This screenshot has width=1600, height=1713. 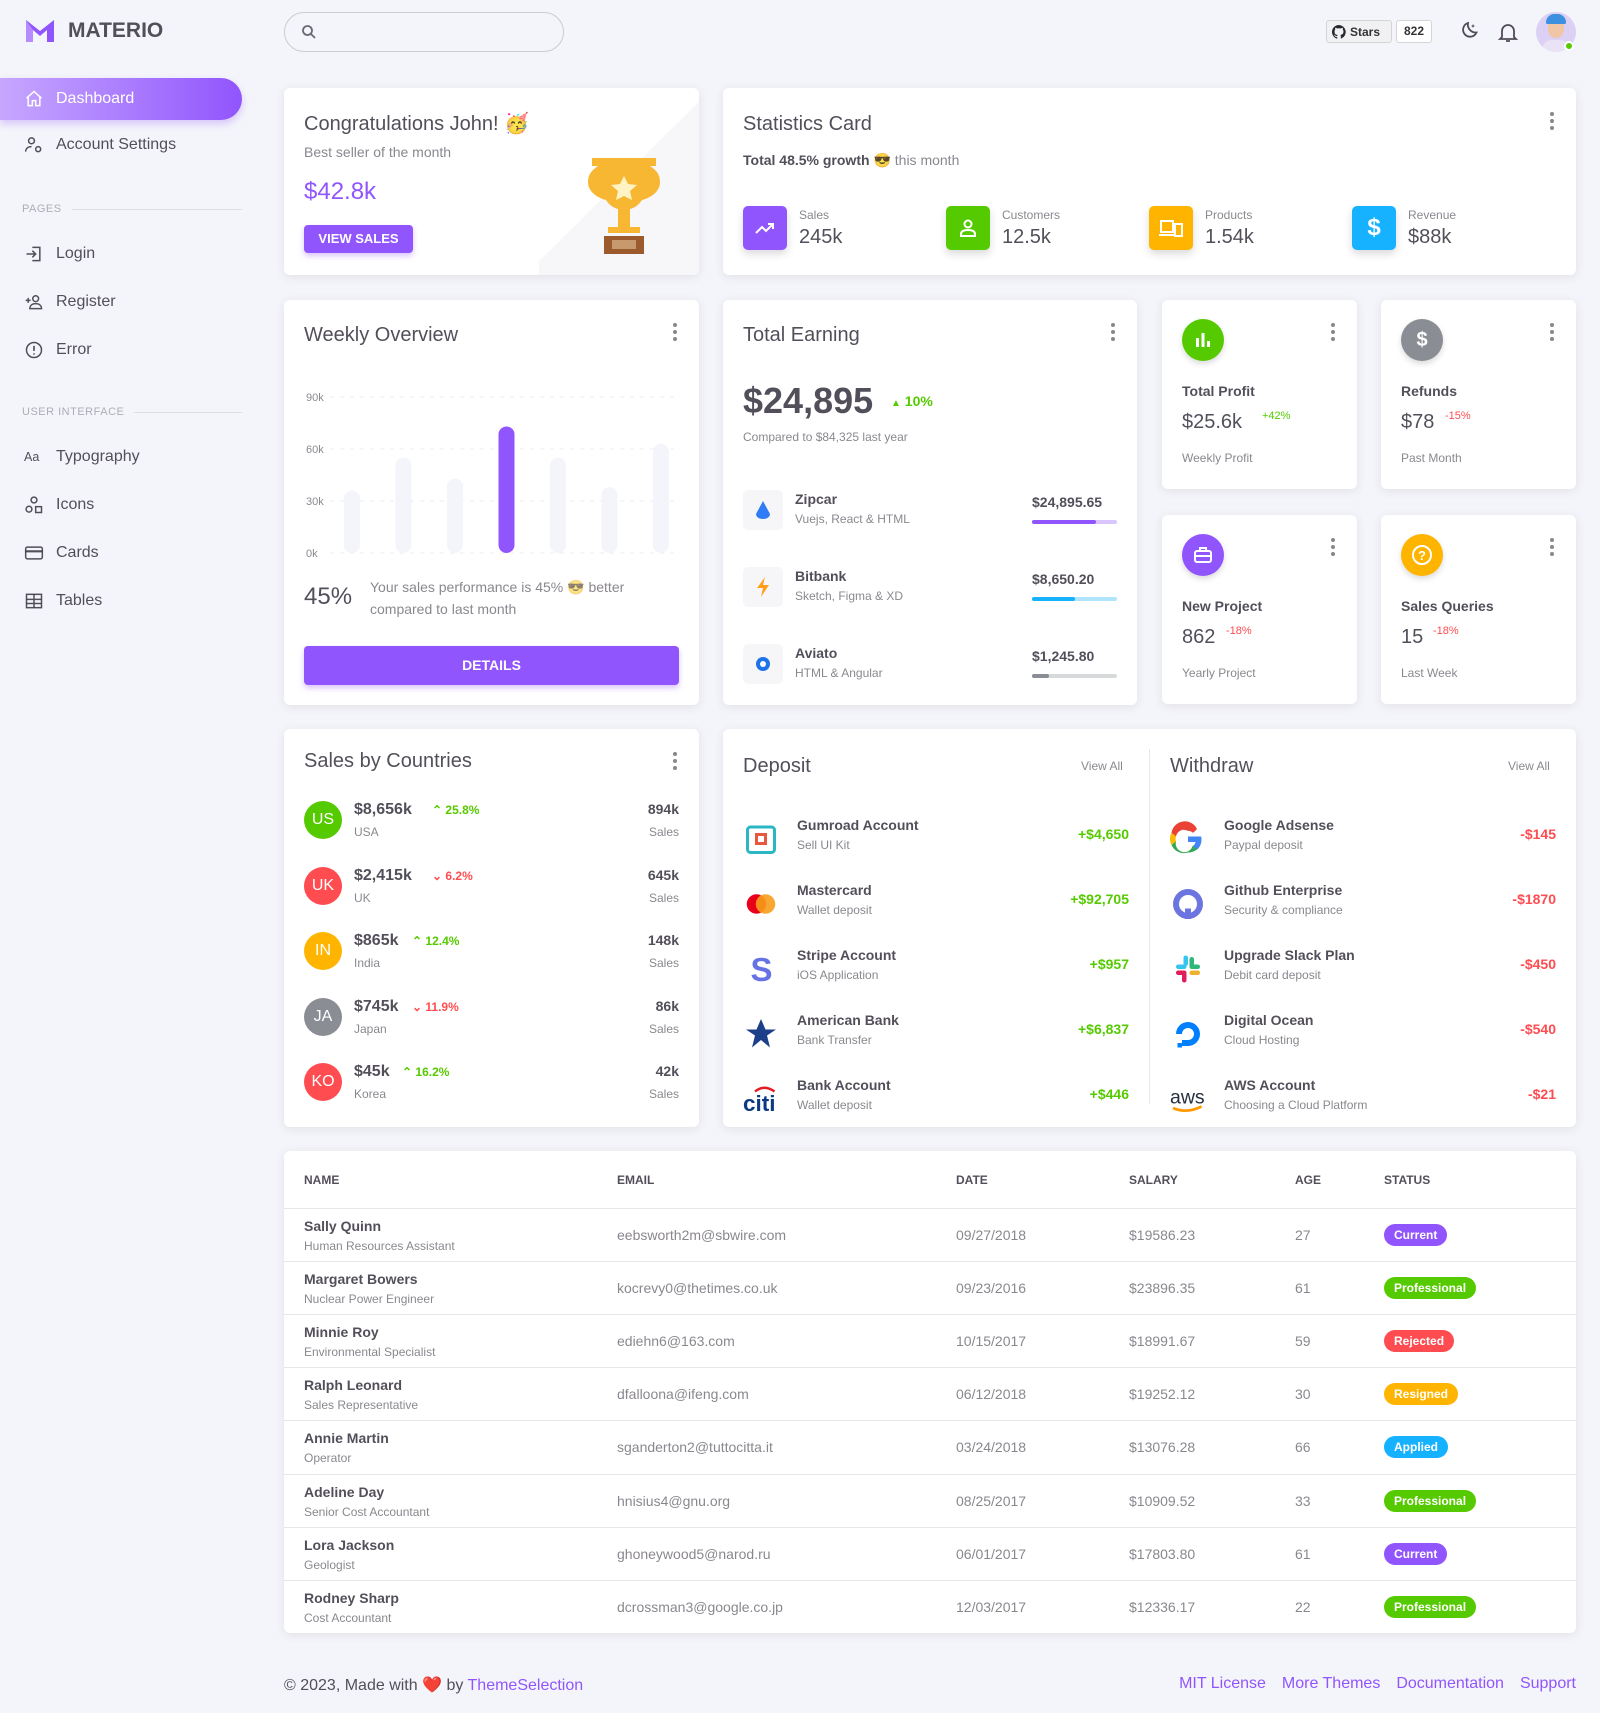 What do you see at coordinates (328, 596) in the screenshot?
I see `weekly-percent: 45%` at bounding box center [328, 596].